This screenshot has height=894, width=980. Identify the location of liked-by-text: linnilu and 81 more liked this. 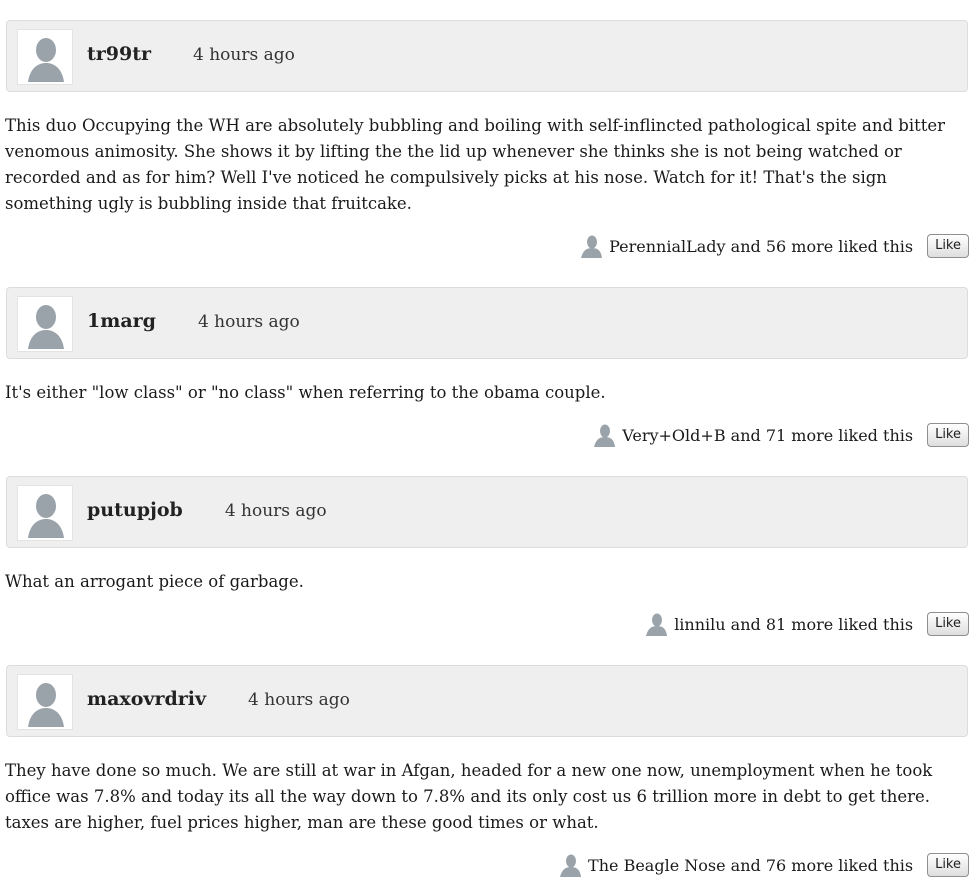
(793, 624).